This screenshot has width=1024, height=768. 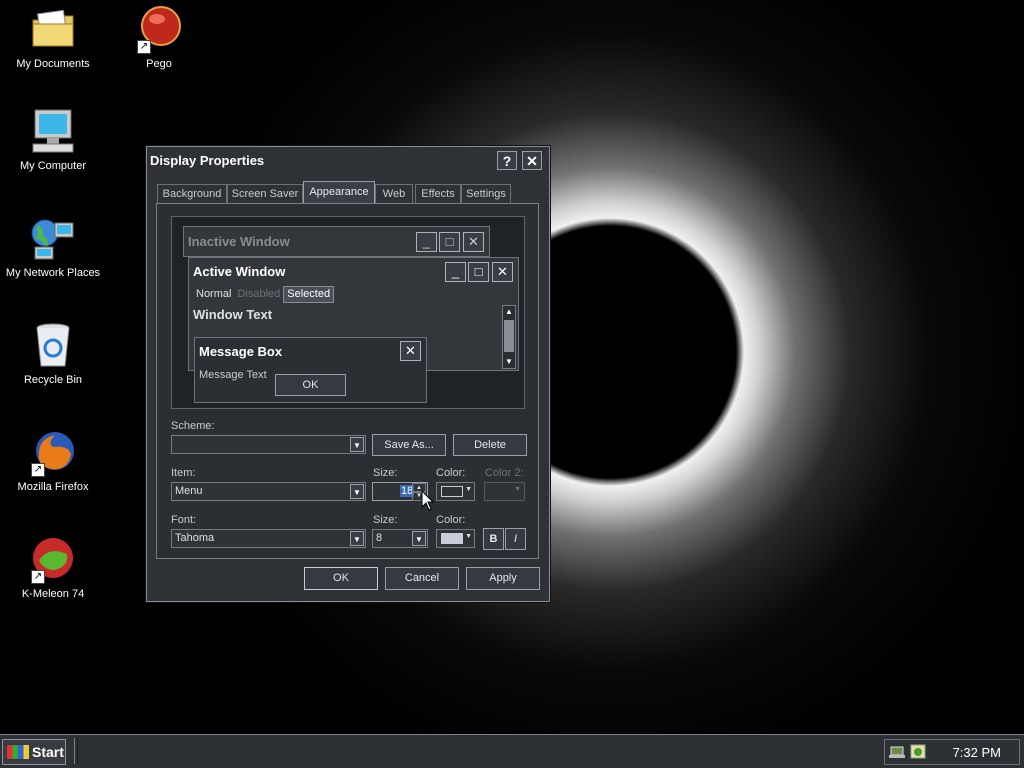 I want to click on item-size-label: Size:, so click(x=385, y=473).